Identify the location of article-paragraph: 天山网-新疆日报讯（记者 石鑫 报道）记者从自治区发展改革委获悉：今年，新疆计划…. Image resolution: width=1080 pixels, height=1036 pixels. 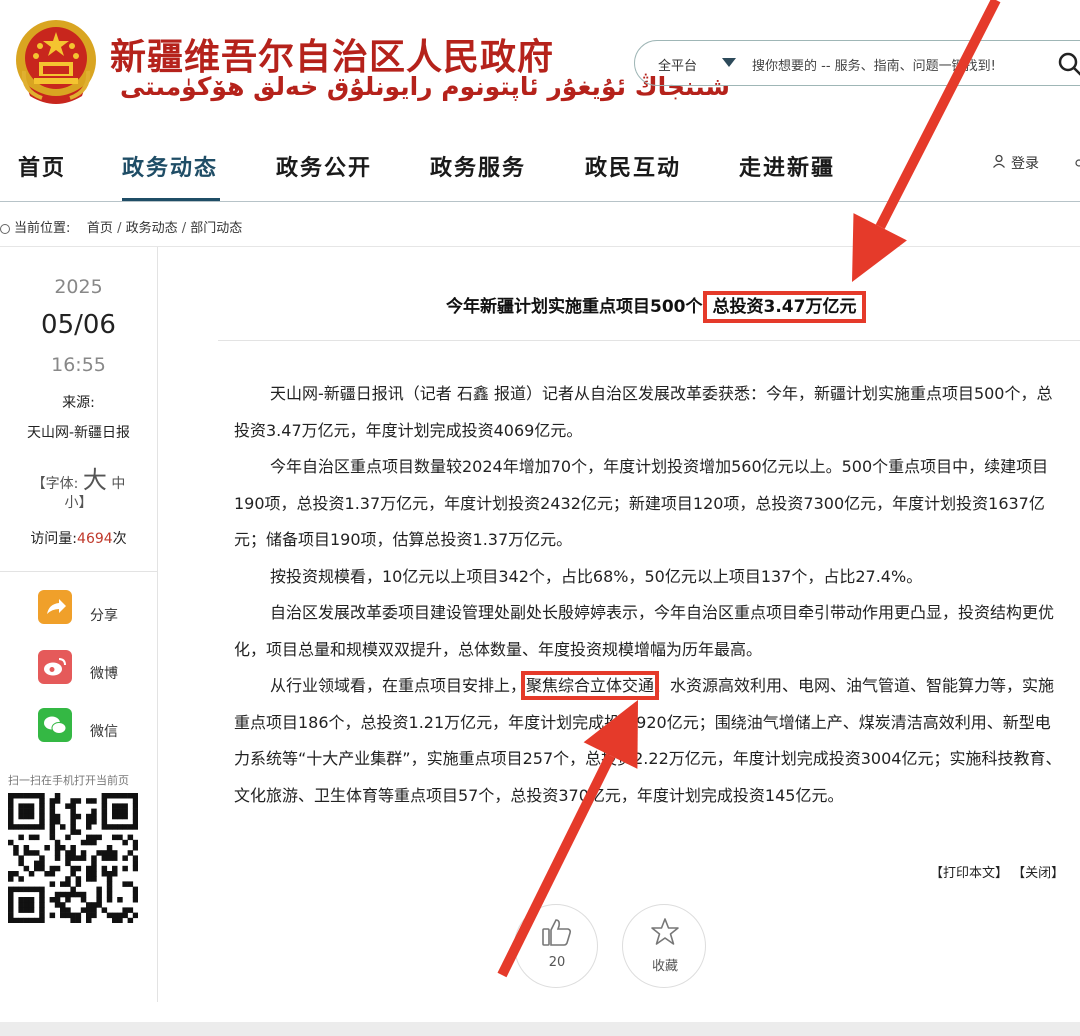
(643, 412).